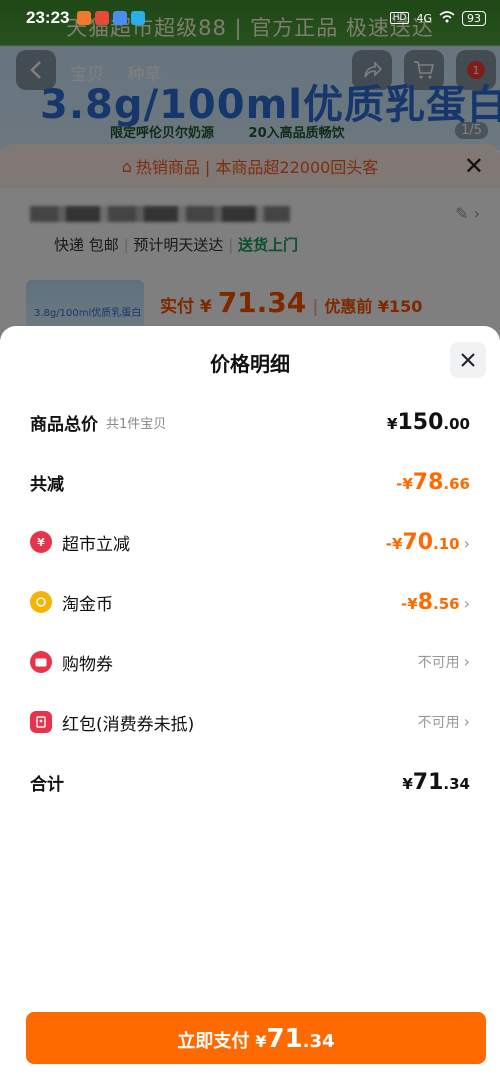 The height and width of the screenshot is (1075, 500). What do you see at coordinates (250, 482) in the screenshot?
I see `row-total-discount: 共减 -¥ 78.66` at bounding box center [250, 482].